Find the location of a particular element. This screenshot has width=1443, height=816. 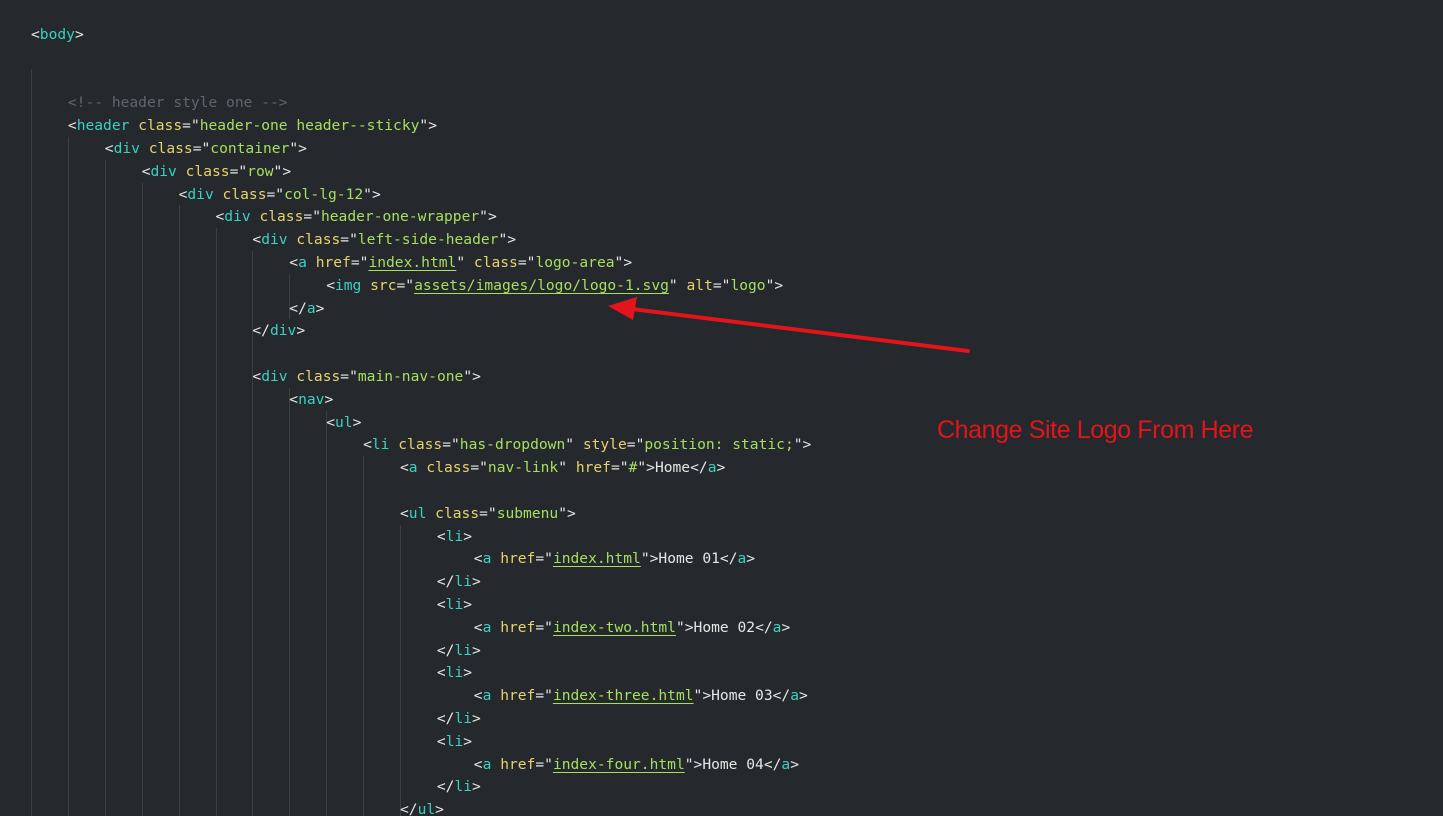

code-attr-name: href is located at coordinates (518, 559).